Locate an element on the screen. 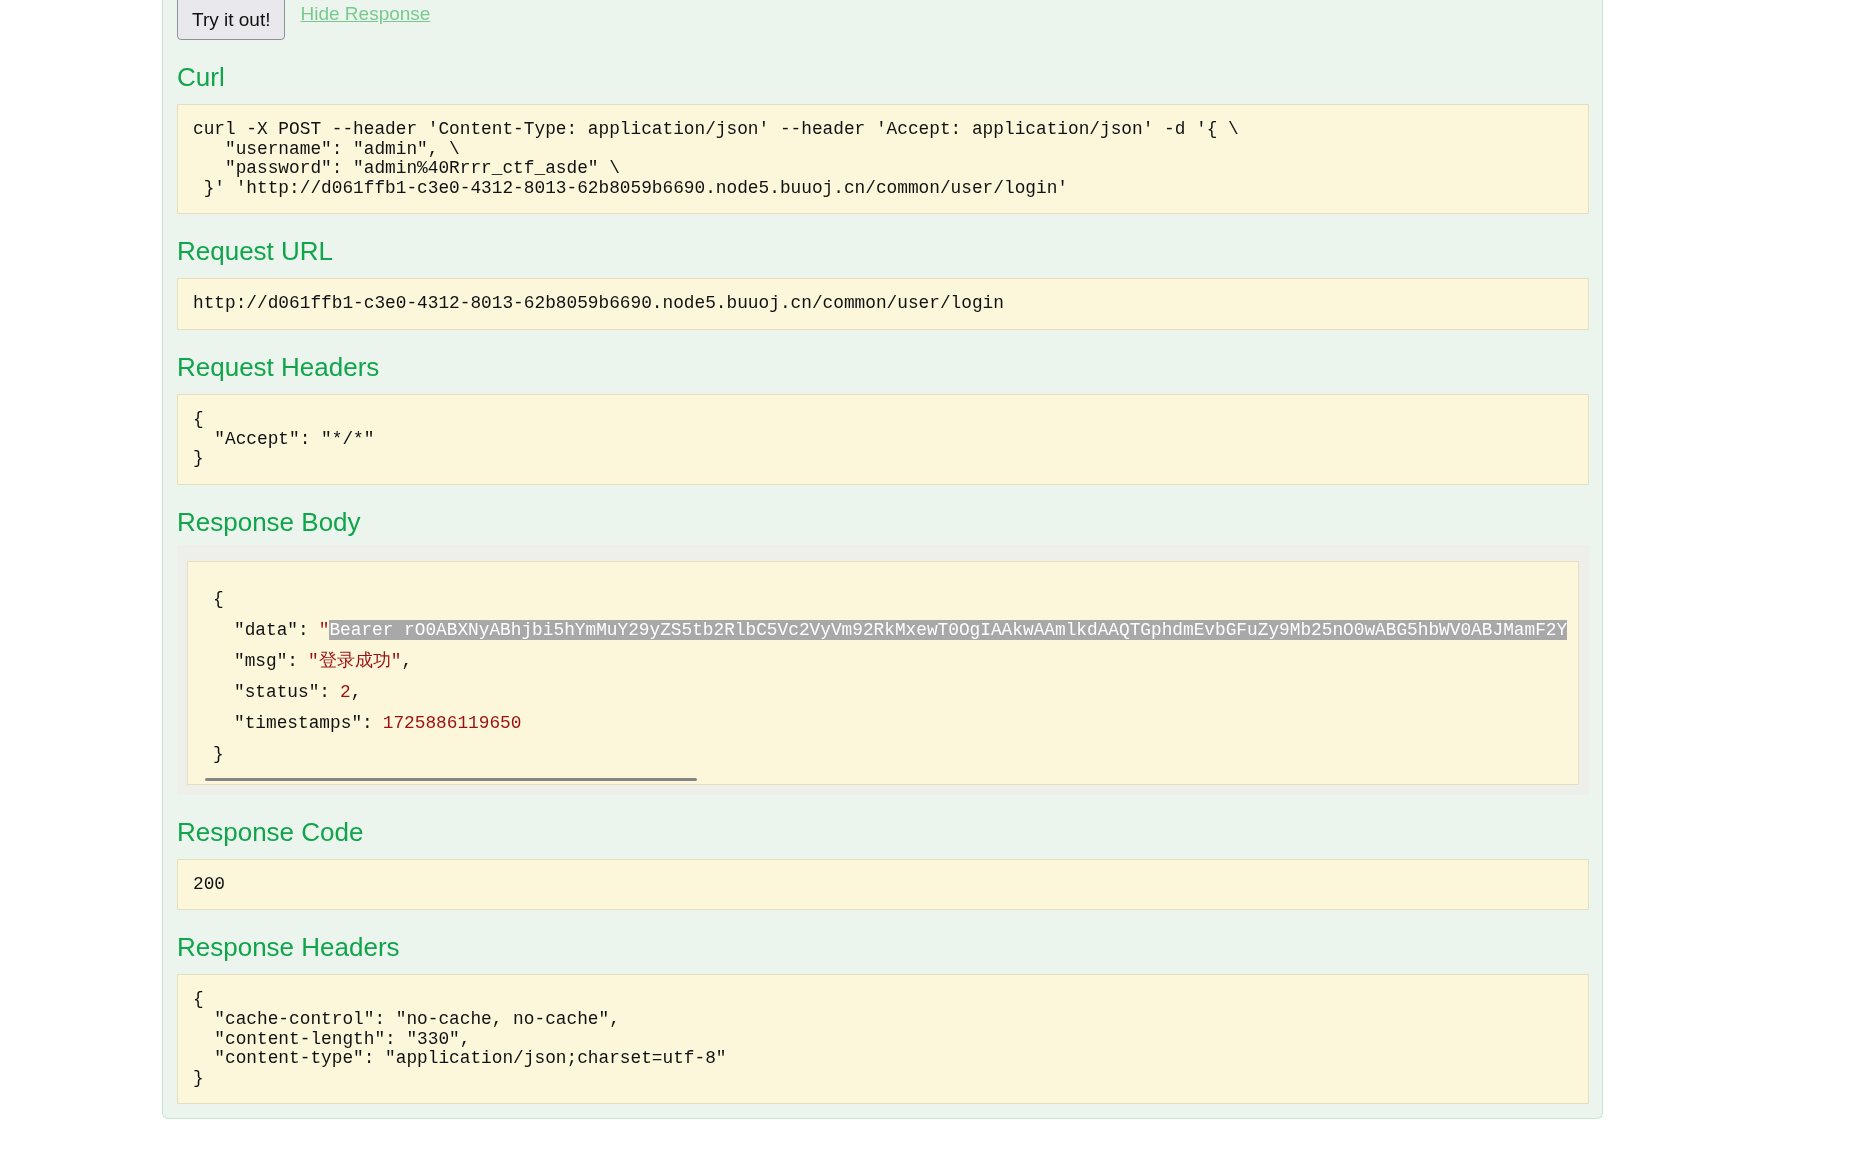  section-heading: Request URL is located at coordinates (256, 251).